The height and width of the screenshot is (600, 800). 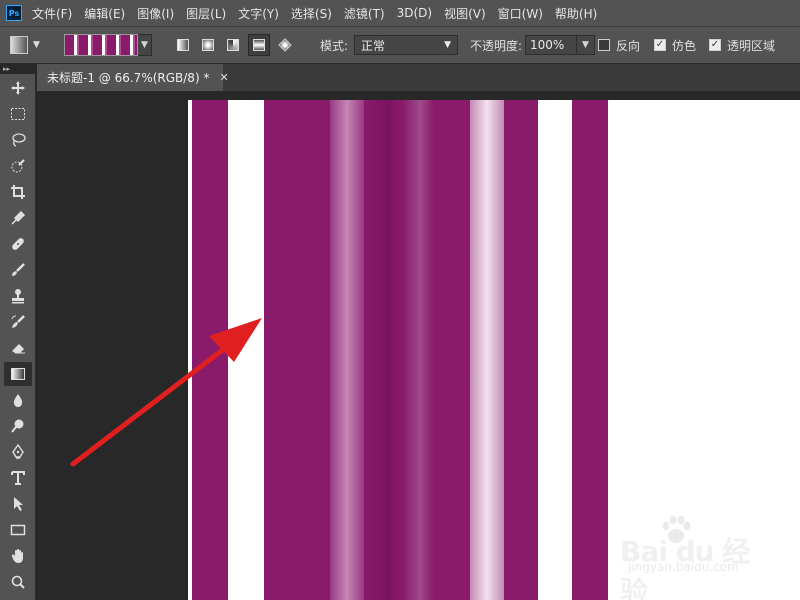 What do you see at coordinates (128, 78) in the screenshot?
I see `document-tab-title: 未标题-1 @ 66.7%(RGB/8) *` at bounding box center [128, 78].